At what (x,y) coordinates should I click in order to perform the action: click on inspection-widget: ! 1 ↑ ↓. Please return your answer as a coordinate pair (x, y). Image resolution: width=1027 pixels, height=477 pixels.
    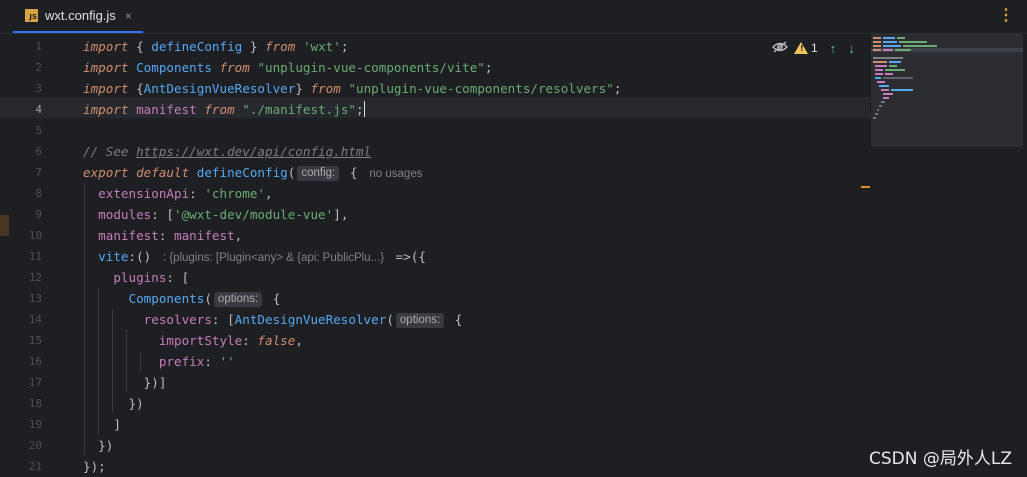
    Looking at the image, I should click on (813, 48).